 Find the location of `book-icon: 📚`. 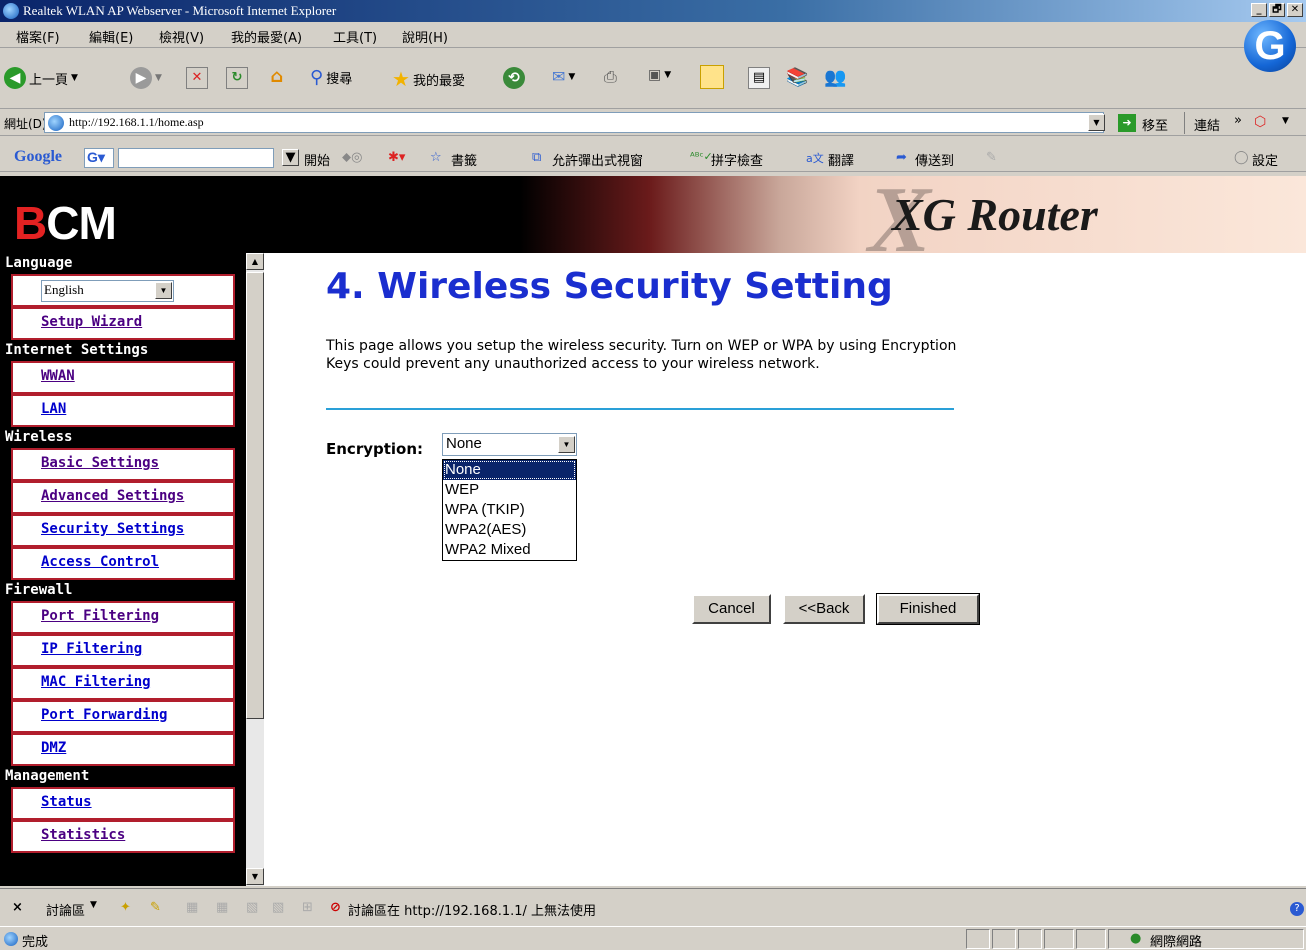

book-icon: 📚 is located at coordinates (797, 77).